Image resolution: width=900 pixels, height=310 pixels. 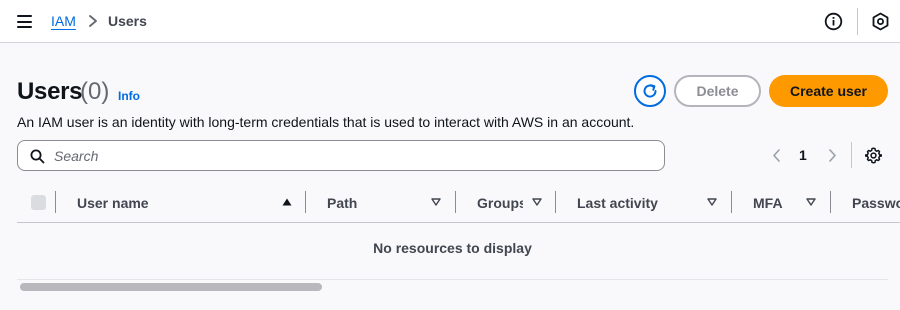 What do you see at coordinates (873, 155) in the screenshot?
I see `gear-icon` at bounding box center [873, 155].